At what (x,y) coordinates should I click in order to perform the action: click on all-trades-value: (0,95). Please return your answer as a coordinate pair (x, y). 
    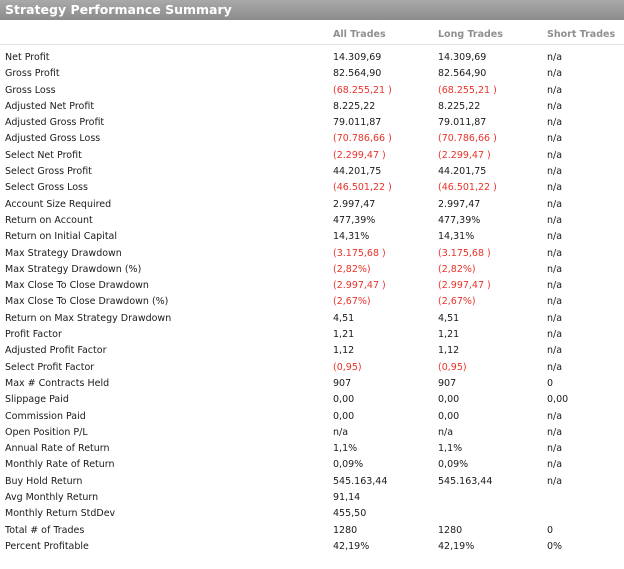
    Looking at the image, I should click on (347, 367).